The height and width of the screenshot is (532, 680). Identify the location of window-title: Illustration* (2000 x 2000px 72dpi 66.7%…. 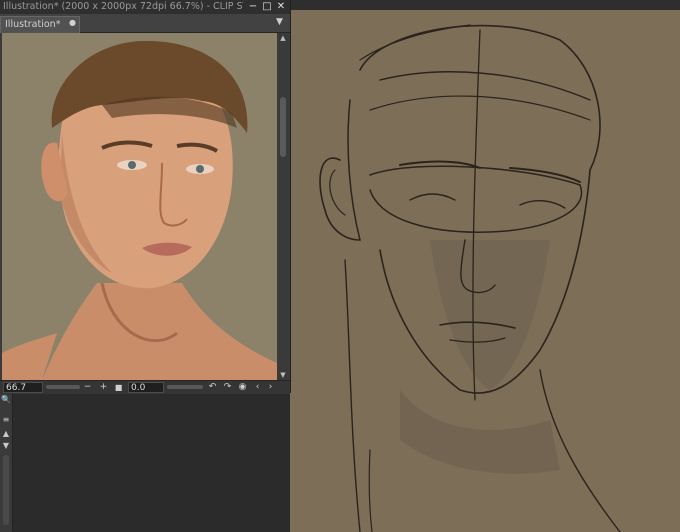
(123, 6).